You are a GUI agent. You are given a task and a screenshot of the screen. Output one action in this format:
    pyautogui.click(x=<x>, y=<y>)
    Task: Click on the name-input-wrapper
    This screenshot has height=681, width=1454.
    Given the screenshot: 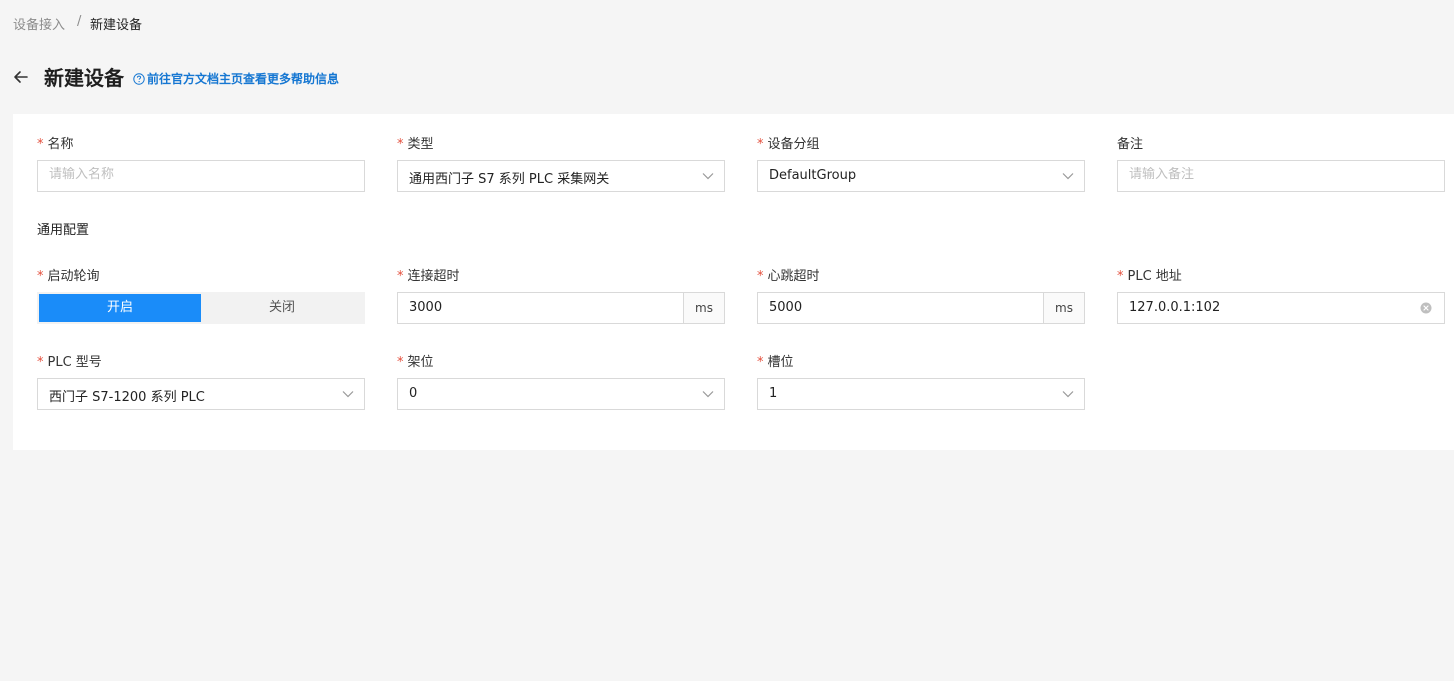 What is the action you would take?
    pyautogui.click(x=201, y=176)
    